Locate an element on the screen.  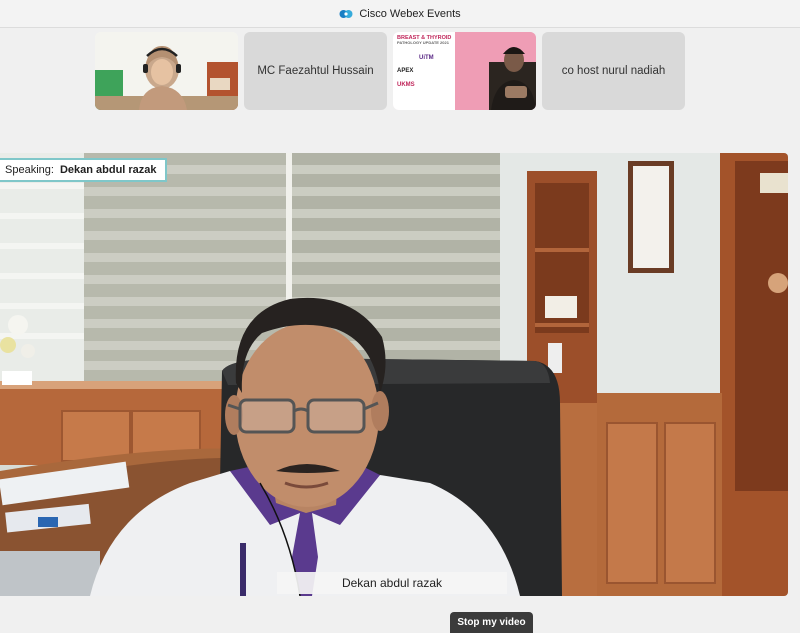
participant-tile-cohost: co host nurul nadiah is located at coordinates (613, 71).